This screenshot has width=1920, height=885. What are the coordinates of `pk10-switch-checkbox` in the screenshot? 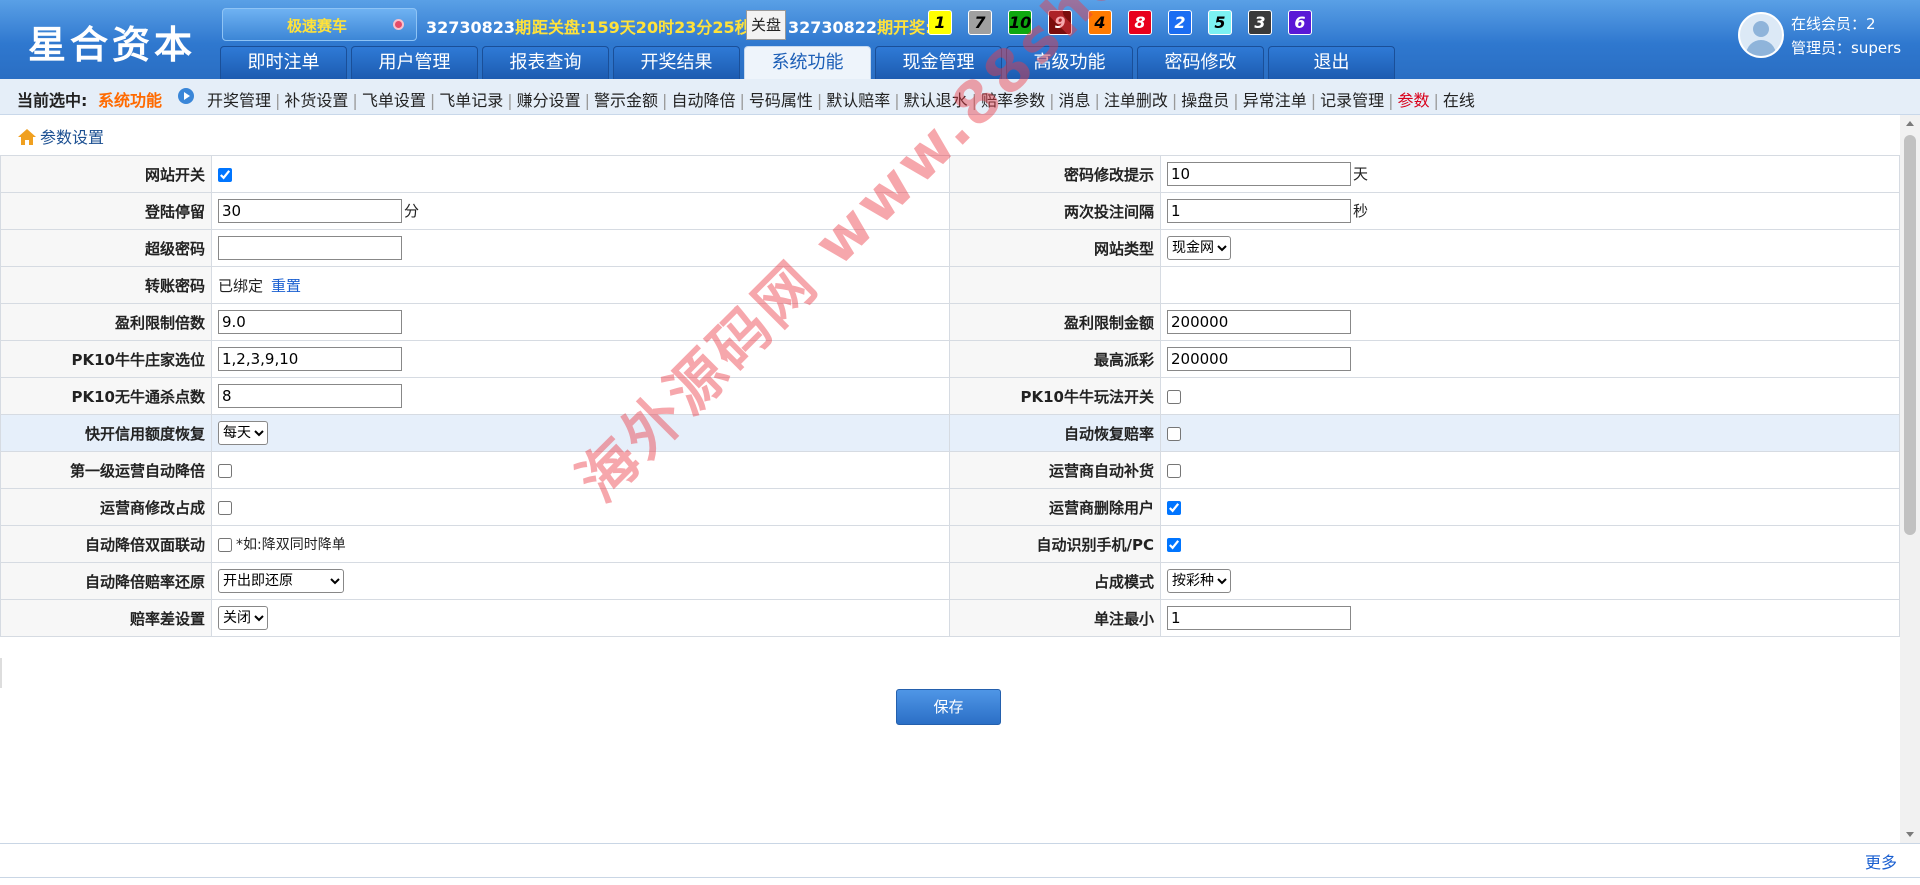 It's located at (1174, 396).